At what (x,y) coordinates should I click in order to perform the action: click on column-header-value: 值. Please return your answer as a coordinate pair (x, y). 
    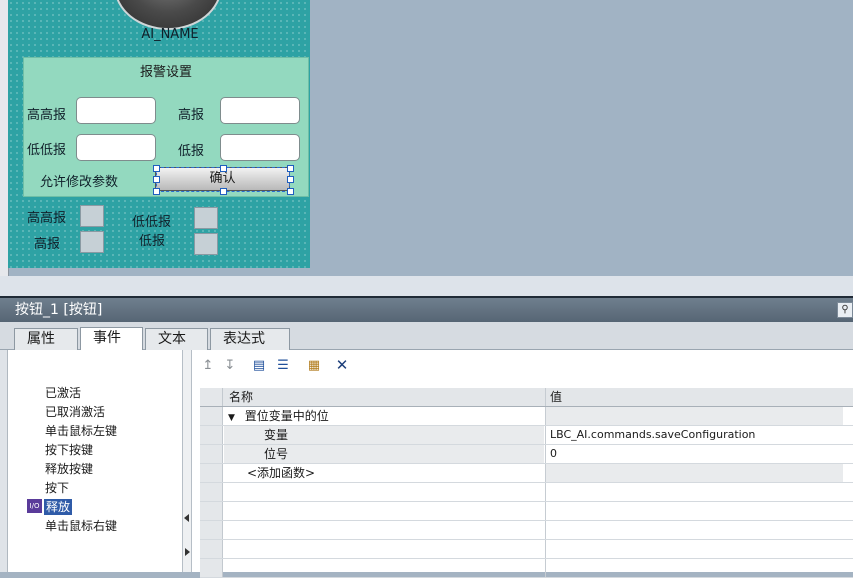
    Looking at the image, I should click on (694, 397).